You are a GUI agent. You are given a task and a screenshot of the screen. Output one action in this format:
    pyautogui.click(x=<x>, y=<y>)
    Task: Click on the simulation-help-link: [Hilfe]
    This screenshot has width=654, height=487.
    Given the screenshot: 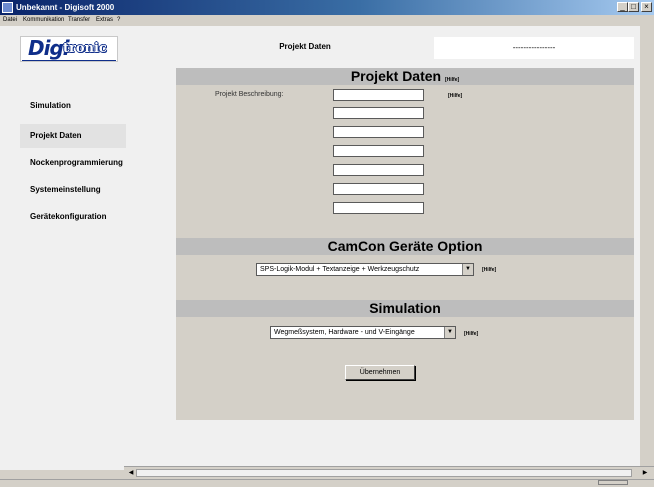 What is the action you would take?
    pyautogui.click(x=471, y=334)
    